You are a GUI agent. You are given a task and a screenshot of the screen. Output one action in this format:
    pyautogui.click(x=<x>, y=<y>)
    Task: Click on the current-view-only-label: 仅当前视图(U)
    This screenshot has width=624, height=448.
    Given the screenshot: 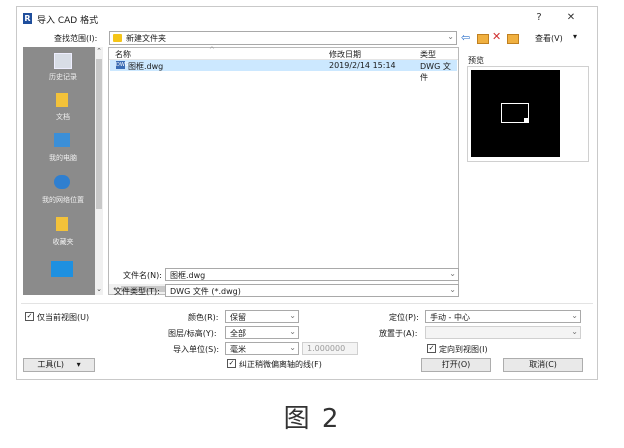 What is the action you would take?
    pyautogui.click(x=63, y=317)
    